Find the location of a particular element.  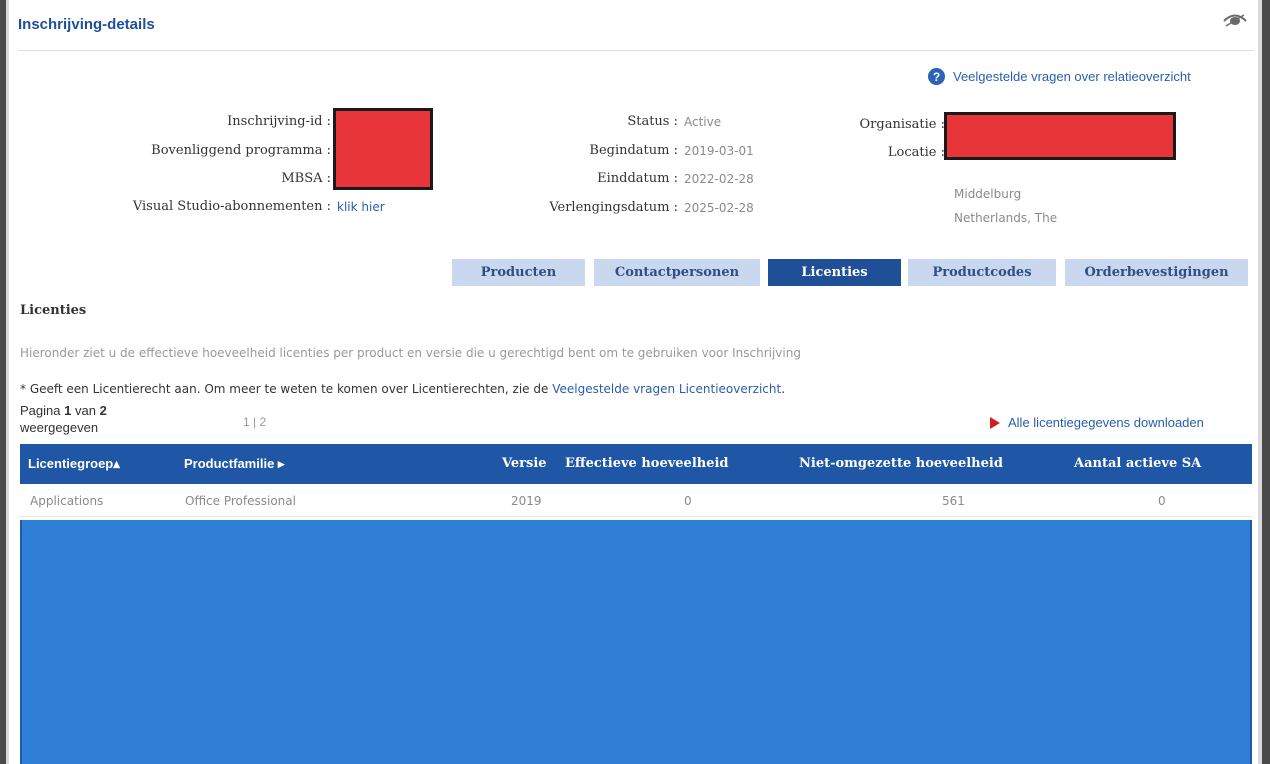

organisation-label: Organisatie : is located at coordinates (902, 124).